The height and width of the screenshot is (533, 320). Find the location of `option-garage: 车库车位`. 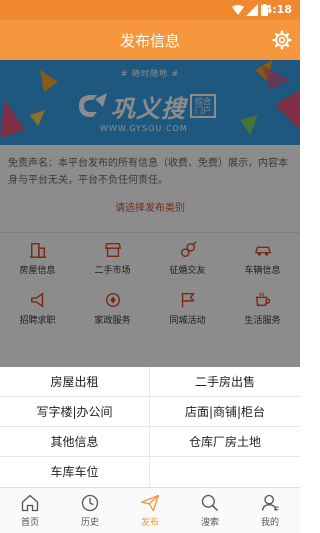

option-garage: 车库车位 is located at coordinates (75, 472).